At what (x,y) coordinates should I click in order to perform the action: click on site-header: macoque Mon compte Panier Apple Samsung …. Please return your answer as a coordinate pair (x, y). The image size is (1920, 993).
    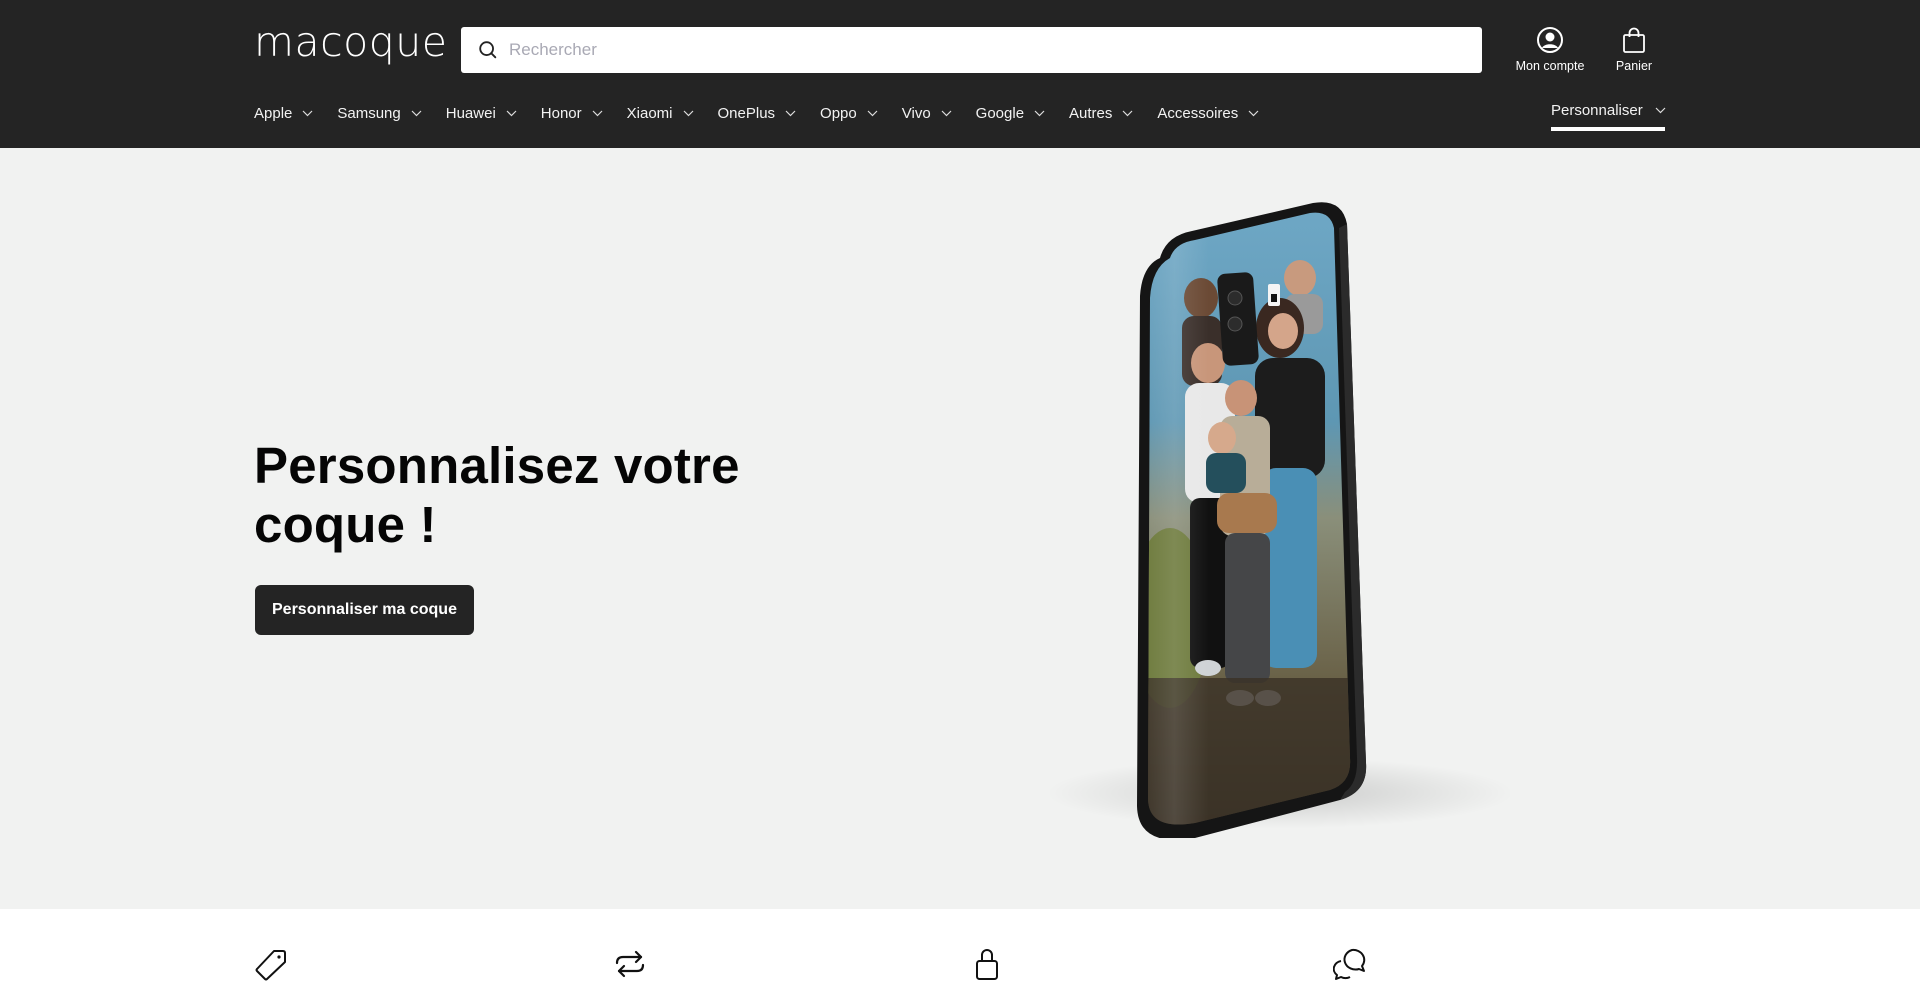
    Looking at the image, I should click on (960, 74).